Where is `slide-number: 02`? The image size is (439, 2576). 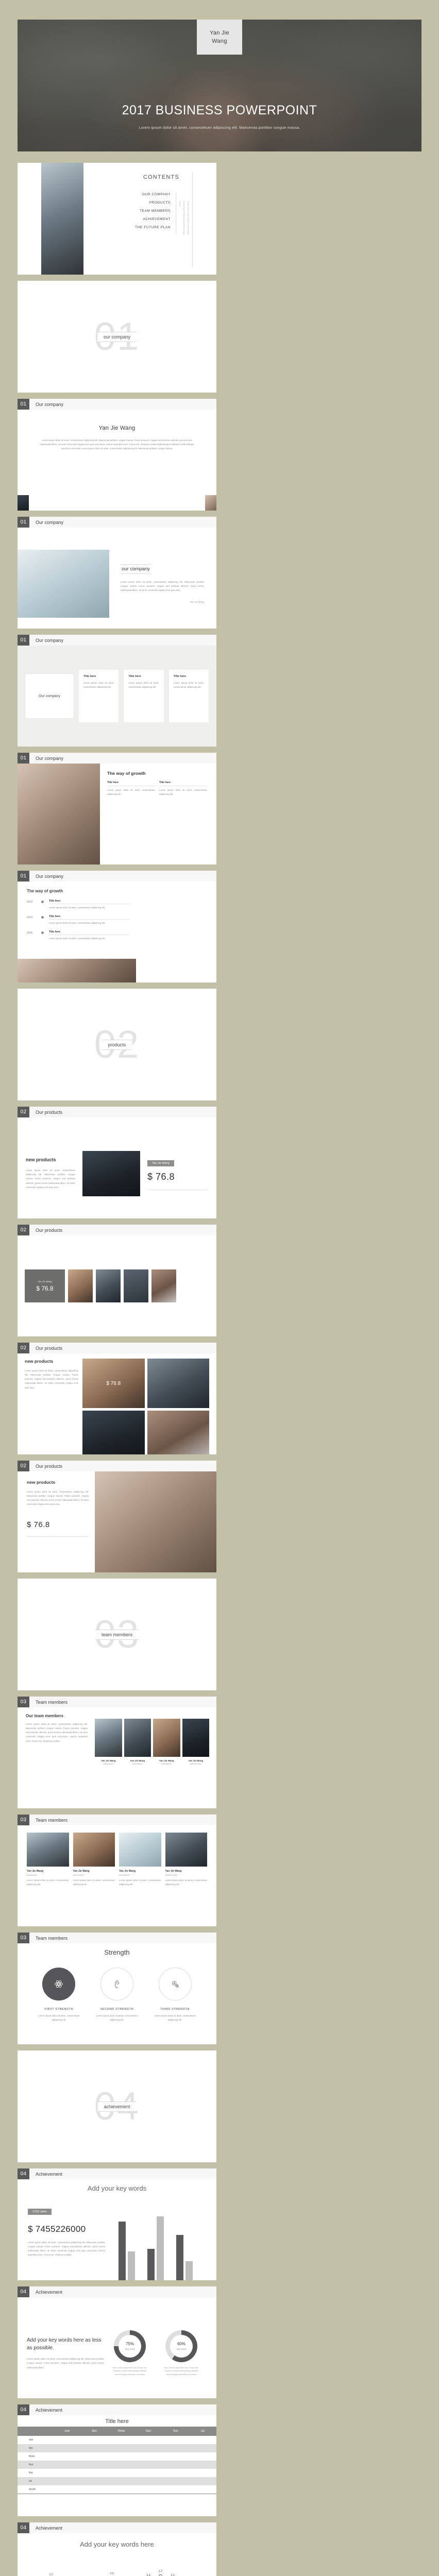 slide-number: 02 is located at coordinates (23, 1466).